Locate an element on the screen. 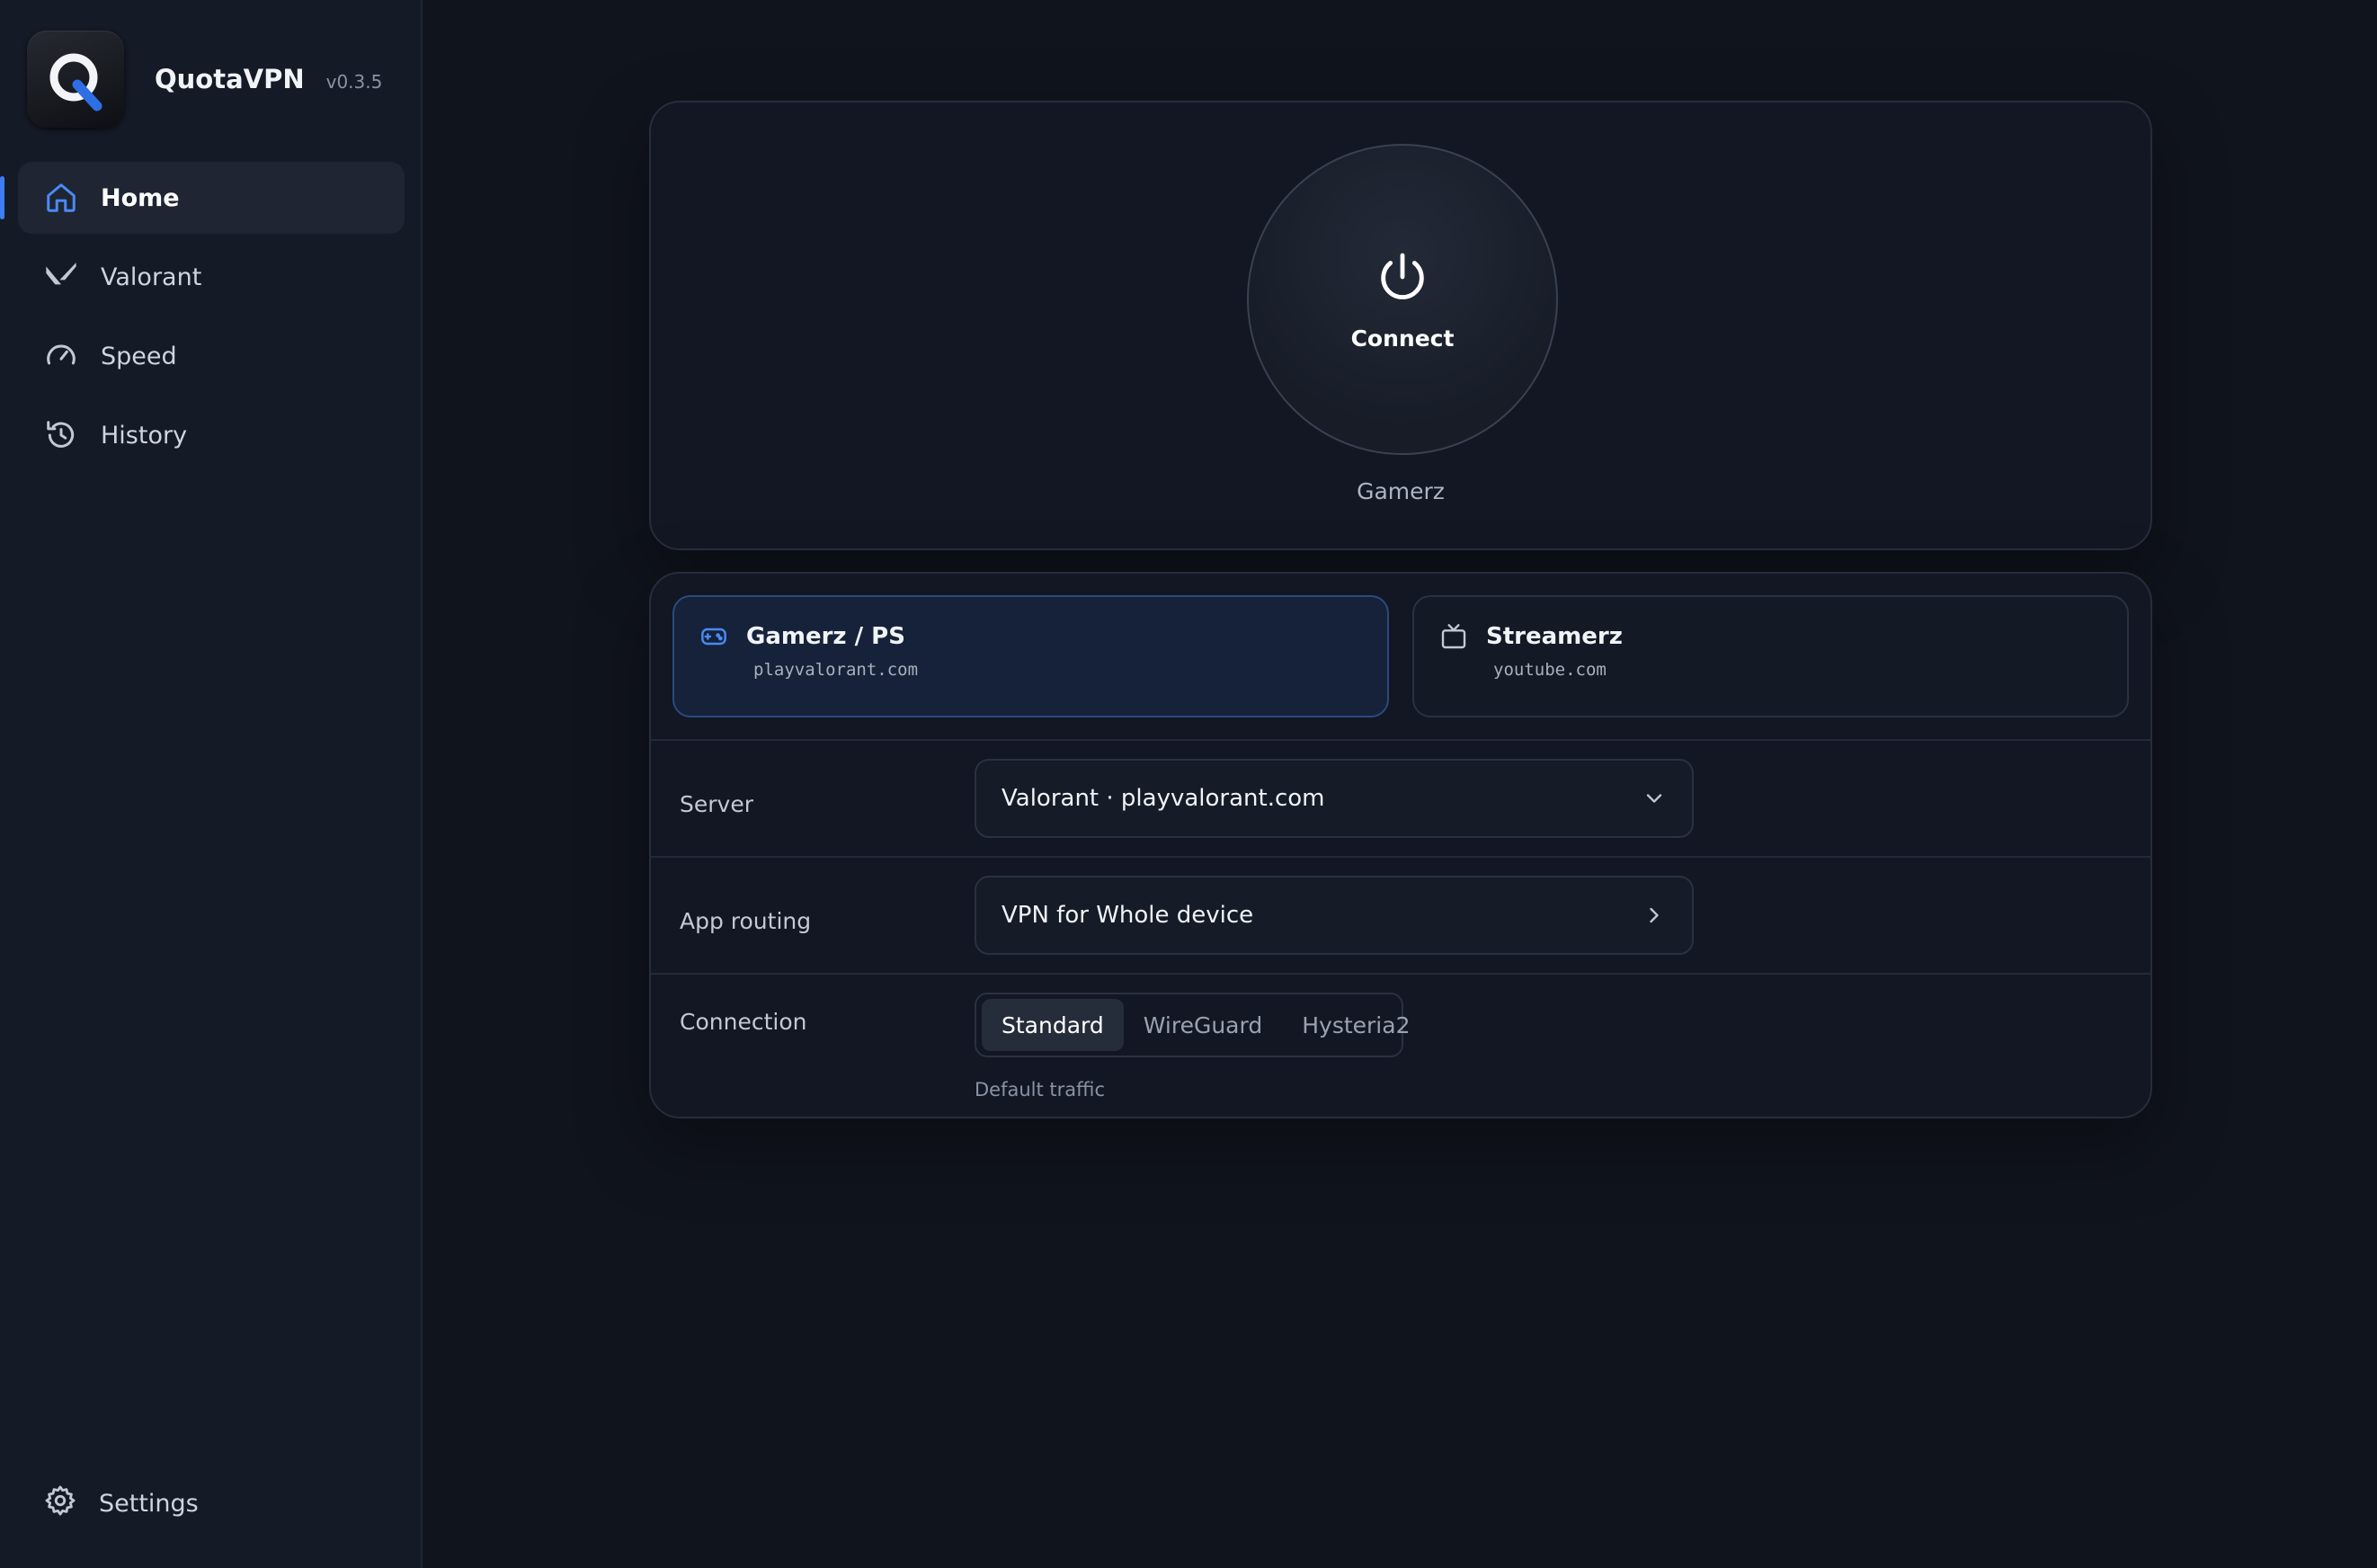 This screenshot has height=1568, width=2377. sidebar-item-label: Speed is located at coordinates (139, 356).